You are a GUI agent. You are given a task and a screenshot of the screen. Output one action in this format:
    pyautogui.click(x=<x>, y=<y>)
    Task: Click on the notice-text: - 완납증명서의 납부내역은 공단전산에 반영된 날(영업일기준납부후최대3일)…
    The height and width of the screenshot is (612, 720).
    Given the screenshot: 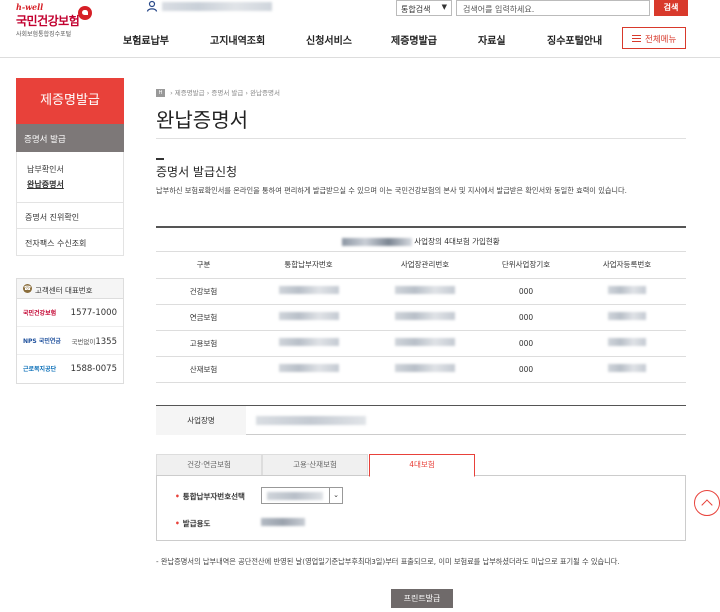 What is the action you would take?
    pyautogui.click(x=388, y=561)
    